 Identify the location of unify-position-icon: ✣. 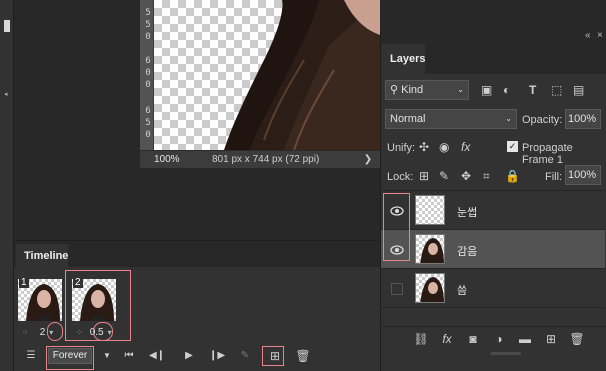
(424, 147).